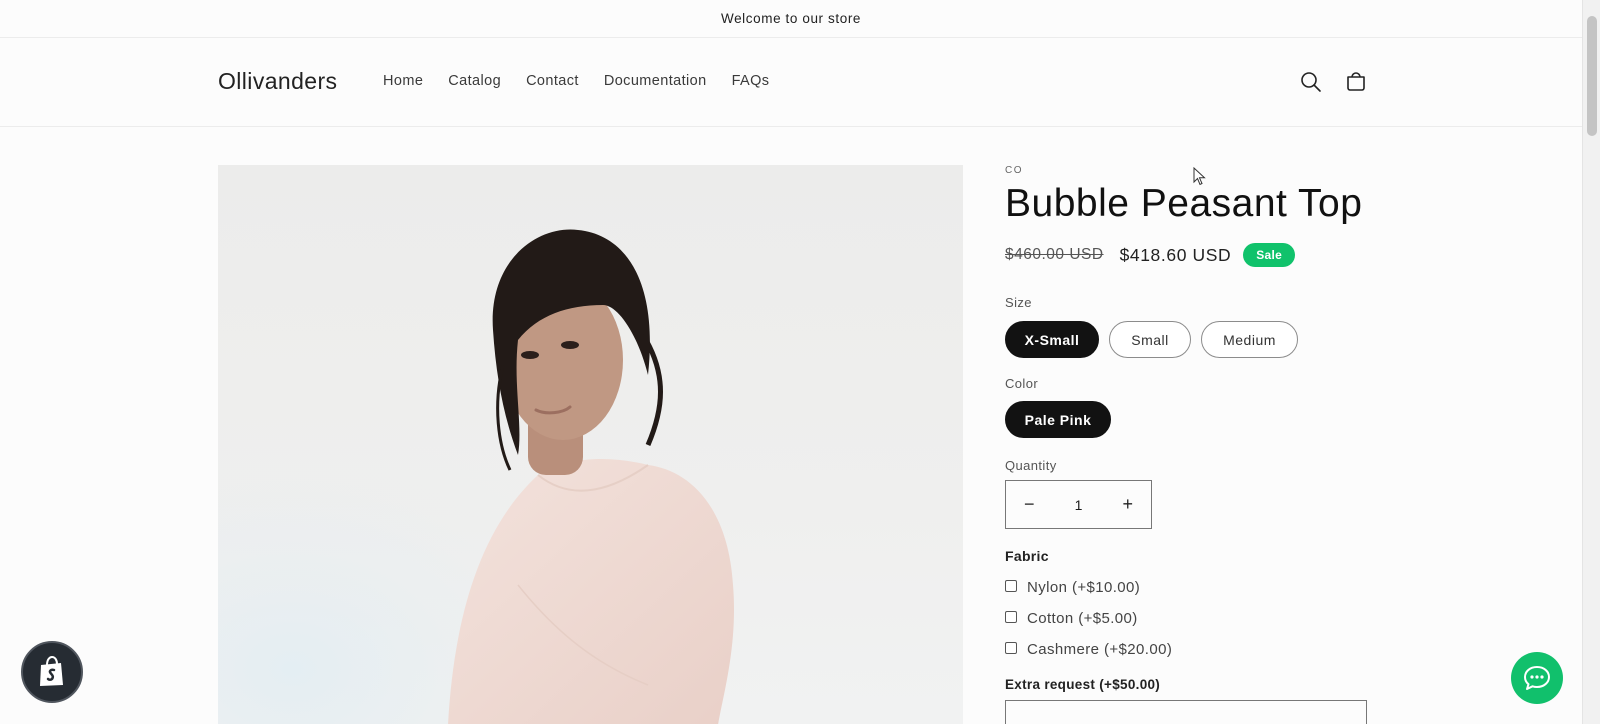 The image size is (1600, 724). What do you see at coordinates (1050, 618) in the screenshot?
I see `fabric-name: Cotton` at bounding box center [1050, 618].